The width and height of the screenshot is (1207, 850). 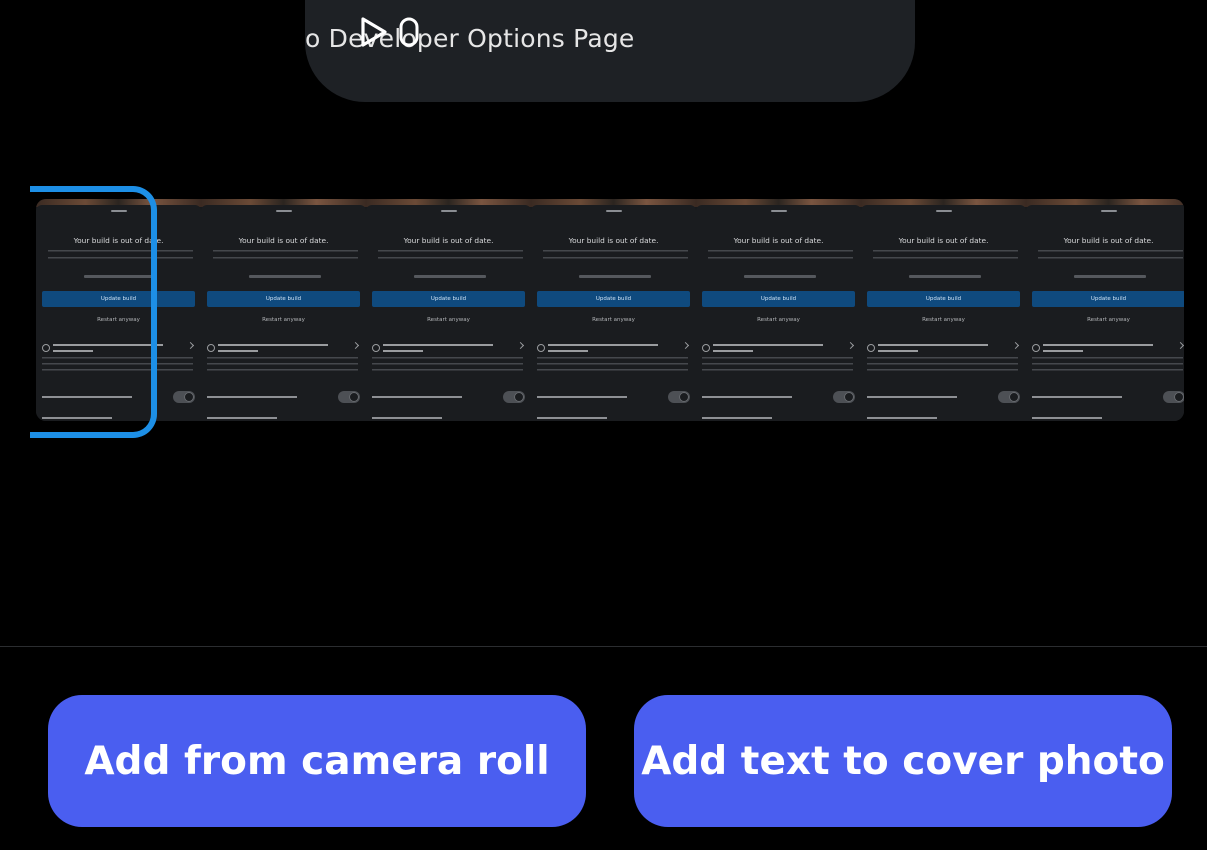 I want to click on add-from-camera-roll-button: Add from camera roll, so click(x=317, y=761).